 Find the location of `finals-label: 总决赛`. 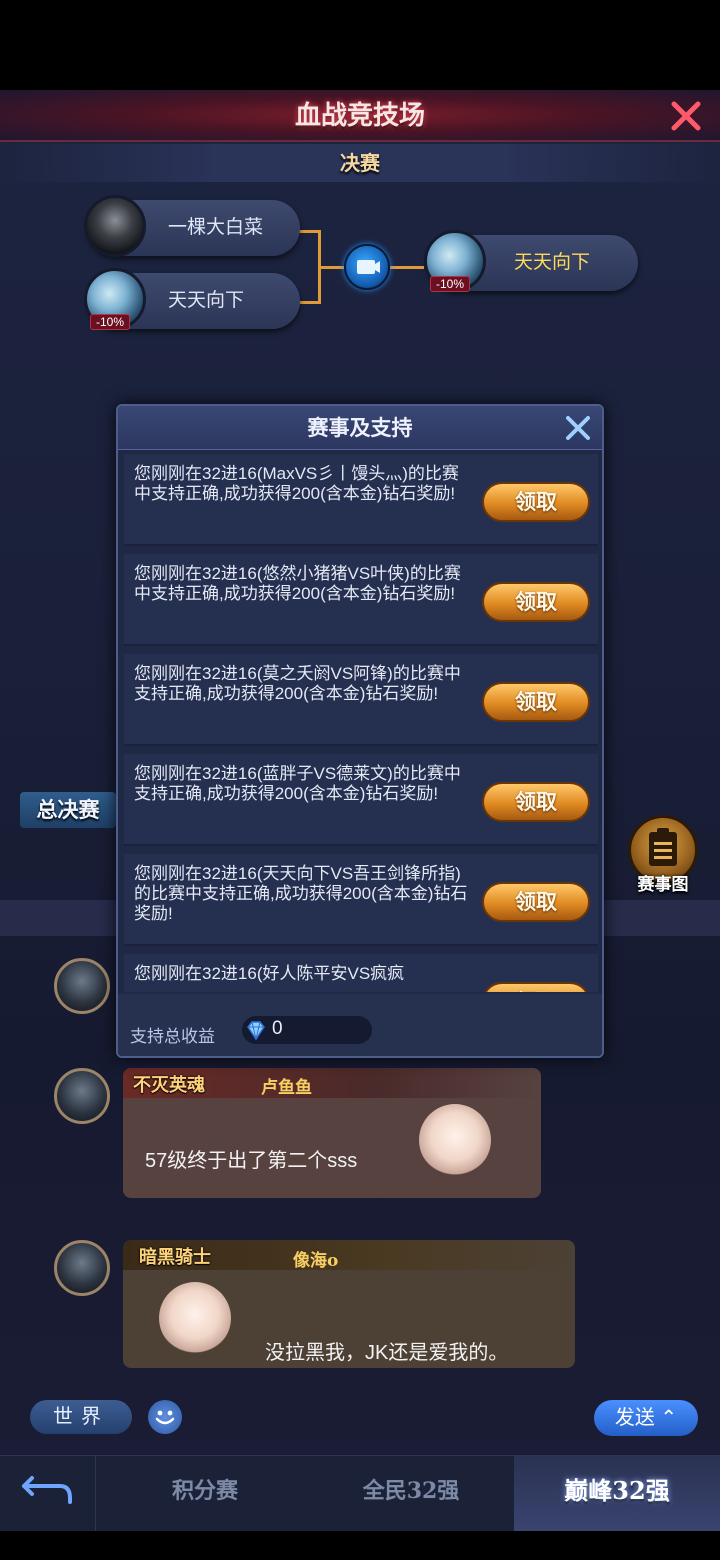

finals-label: 总决赛 is located at coordinates (68, 810).